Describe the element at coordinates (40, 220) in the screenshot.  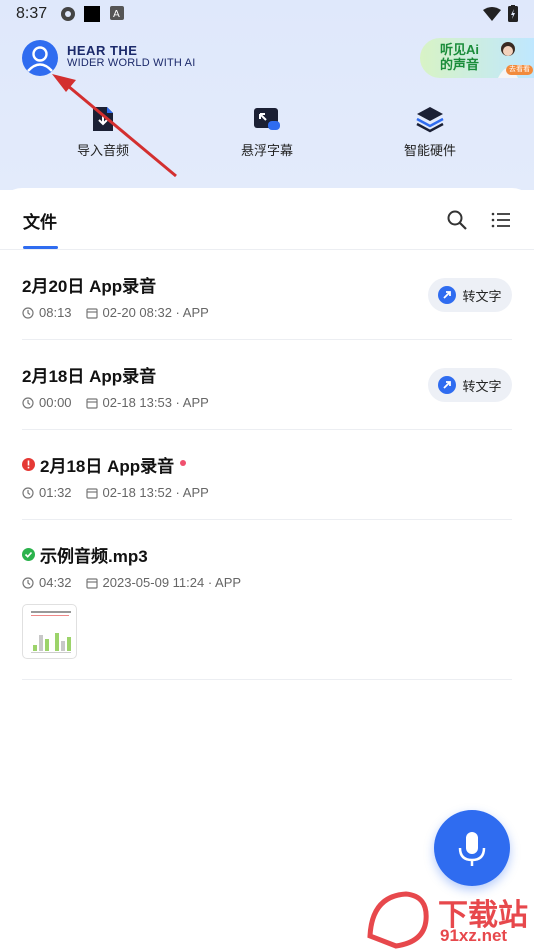
I see `tab-files: 文件` at that location.